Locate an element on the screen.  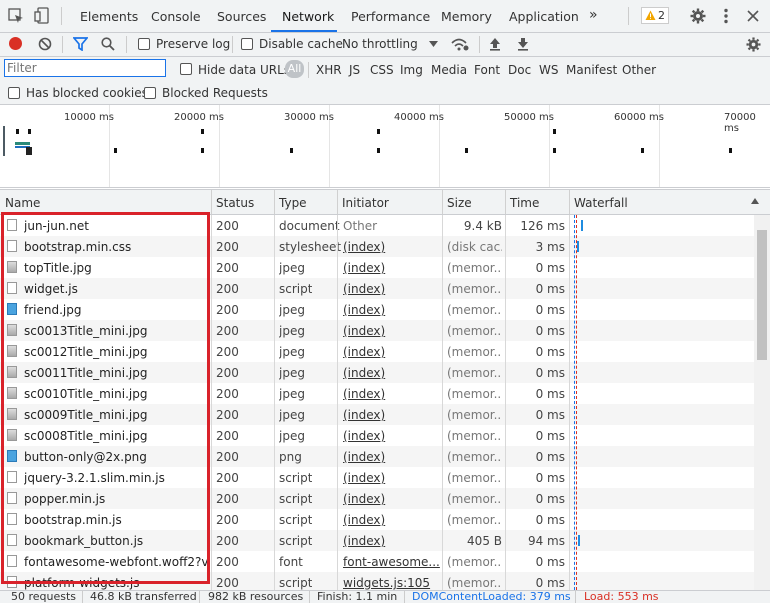
warnings-badge: 2 is located at coordinates (655, 15).